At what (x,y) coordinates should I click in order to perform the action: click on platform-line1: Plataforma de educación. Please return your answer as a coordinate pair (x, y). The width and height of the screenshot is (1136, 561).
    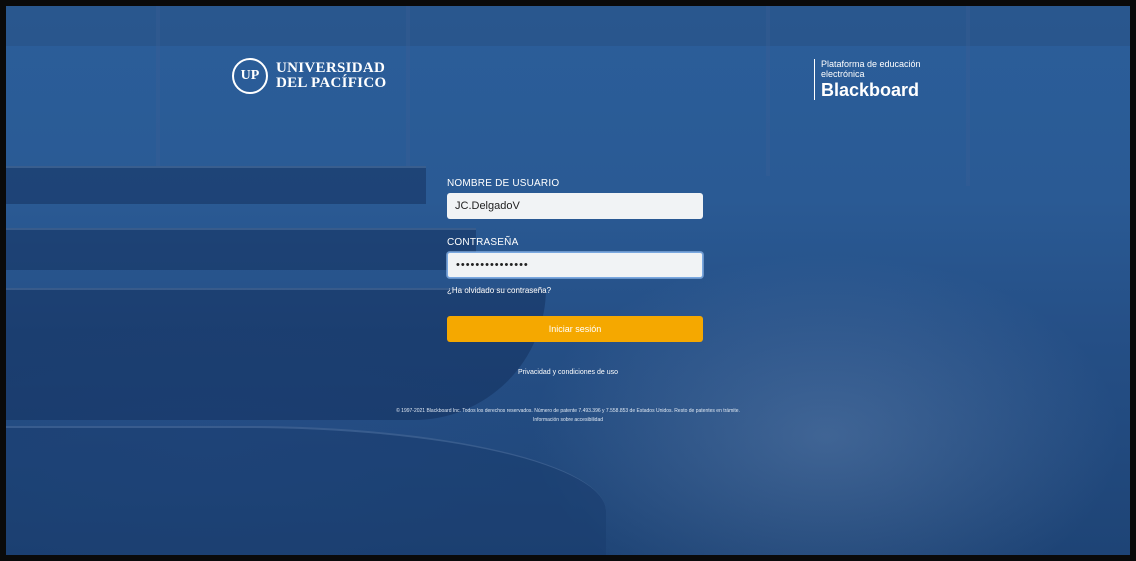
    Looking at the image, I should click on (871, 64).